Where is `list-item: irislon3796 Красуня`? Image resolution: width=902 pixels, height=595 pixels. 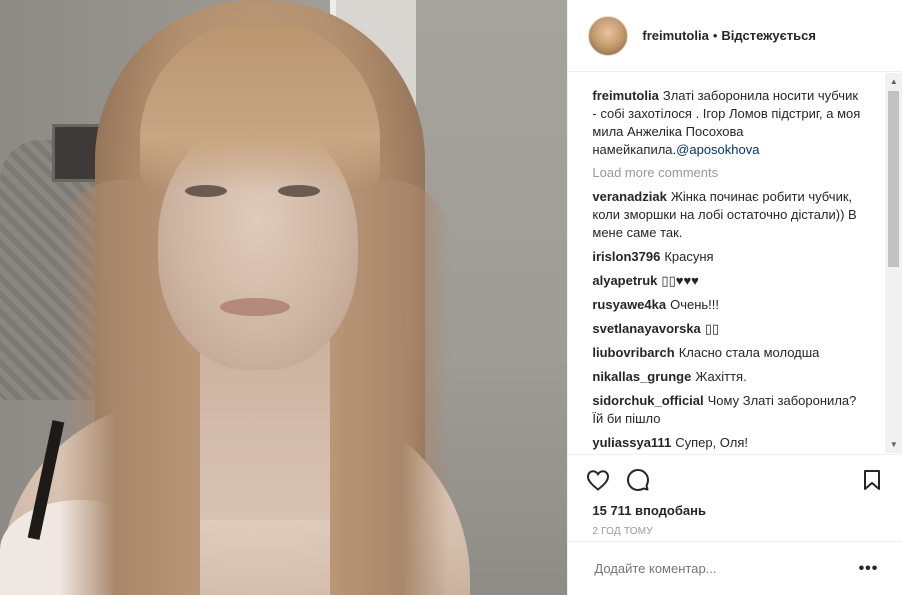
list-item: irislon3796 Красуня is located at coordinates (727, 257).